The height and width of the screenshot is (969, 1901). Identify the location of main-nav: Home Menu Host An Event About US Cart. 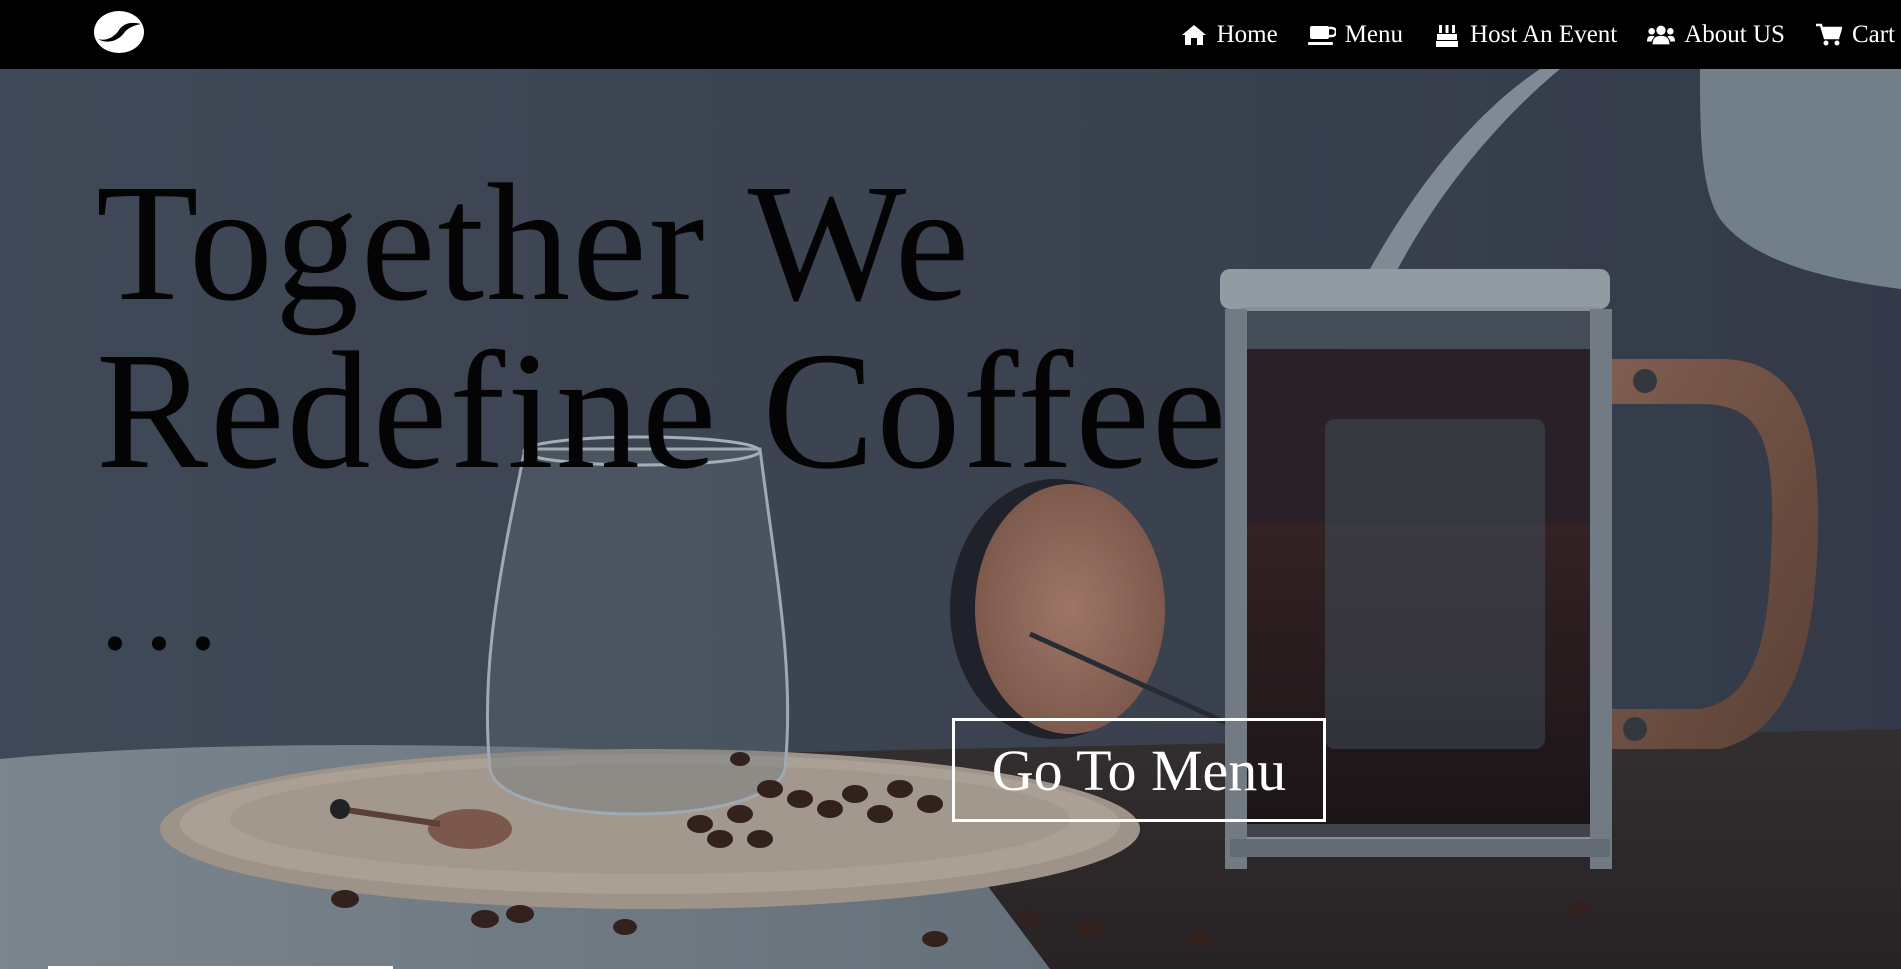
(1522, 34).